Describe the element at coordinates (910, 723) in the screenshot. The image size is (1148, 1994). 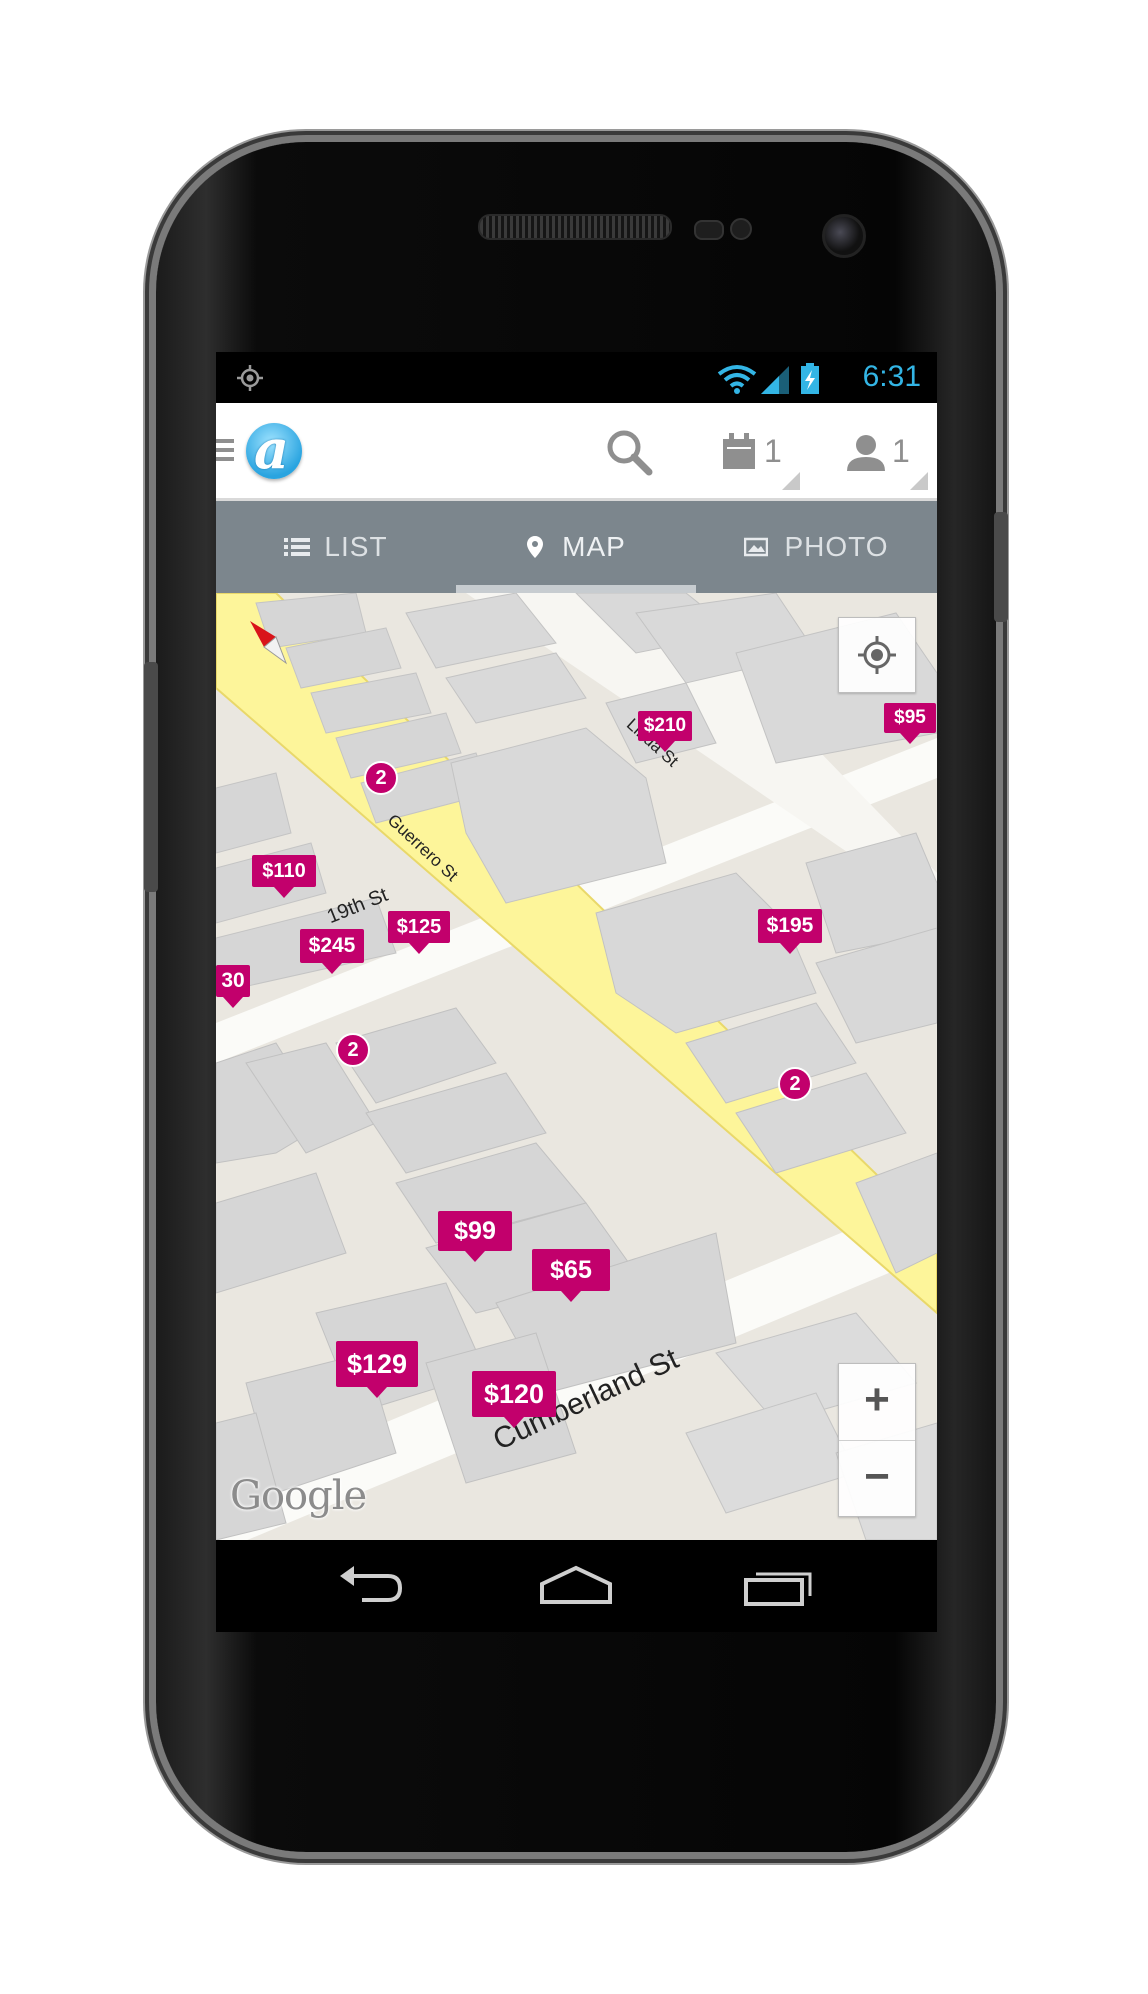
I see `price-marker: $95` at that location.